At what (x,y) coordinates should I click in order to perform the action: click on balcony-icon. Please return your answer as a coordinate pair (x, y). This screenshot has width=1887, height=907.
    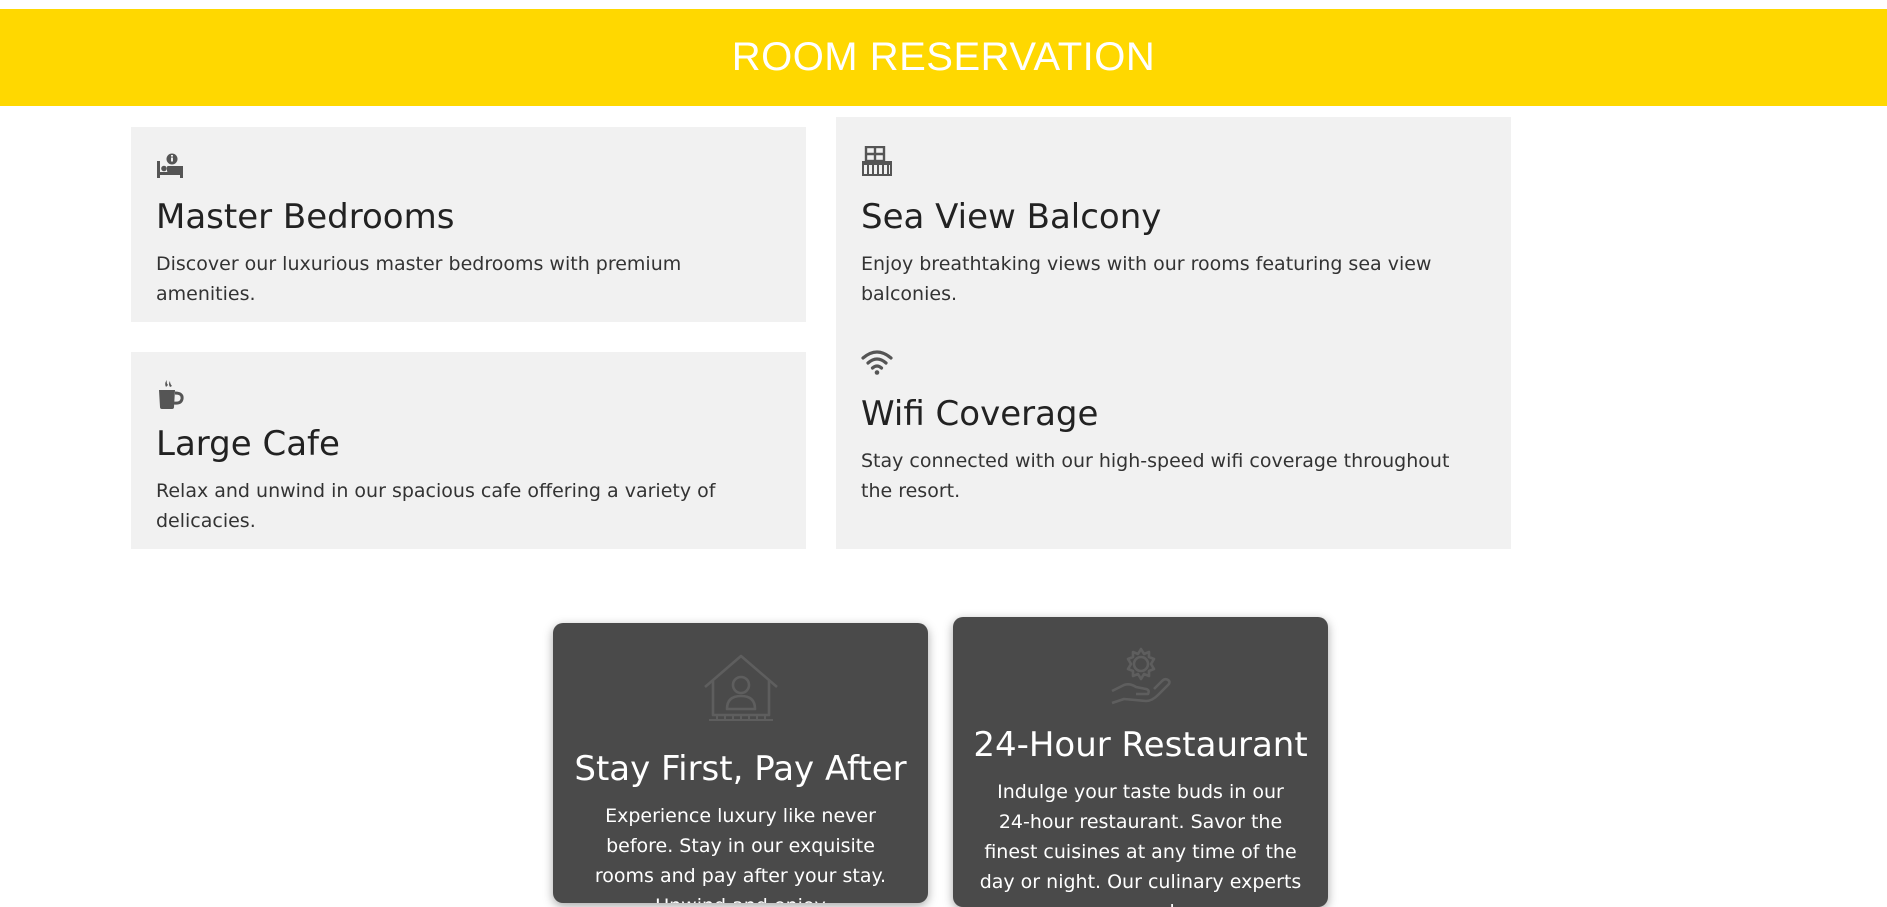
    Looking at the image, I should click on (877, 162).